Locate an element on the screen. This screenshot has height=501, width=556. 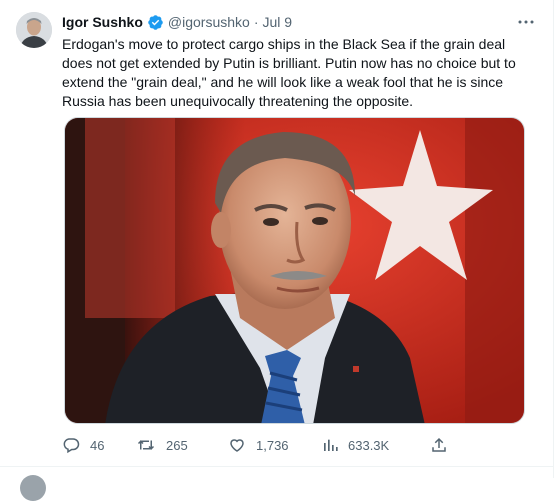
repost-icon is located at coordinates (146, 445).